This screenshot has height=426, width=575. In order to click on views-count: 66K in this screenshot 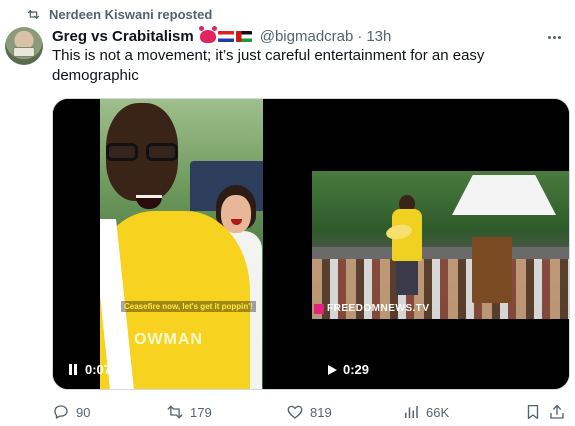, I will do `click(438, 412)`.